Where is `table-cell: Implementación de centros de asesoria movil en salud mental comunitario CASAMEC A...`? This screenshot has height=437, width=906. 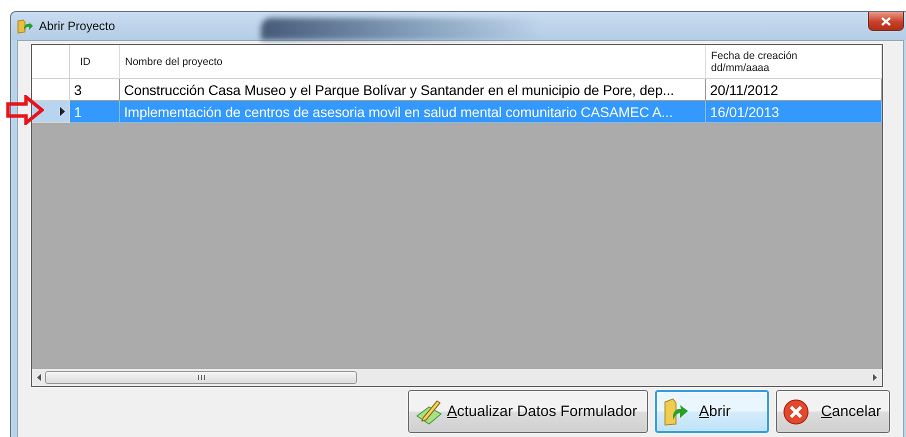
table-cell: Implementación de centros de asesoria movil en salud mental comunitario CASAMEC A... is located at coordinates (413, 112).